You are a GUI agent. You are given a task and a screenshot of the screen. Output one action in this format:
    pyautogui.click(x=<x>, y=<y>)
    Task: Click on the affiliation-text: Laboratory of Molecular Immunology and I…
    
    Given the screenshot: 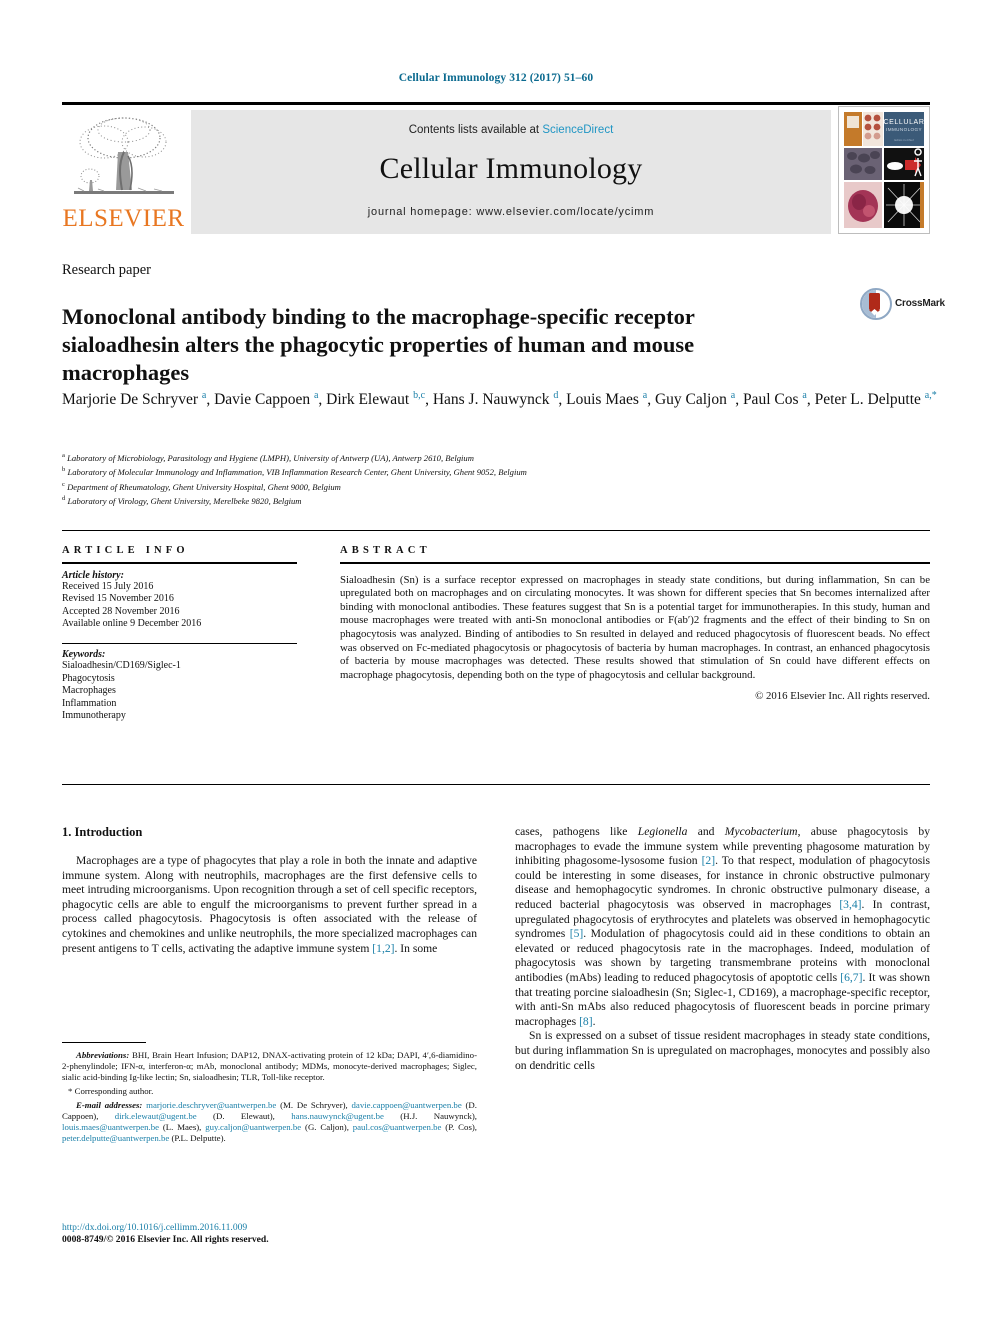 What is the action you would take?
    pyautogui.click(x=297, y=472)
    